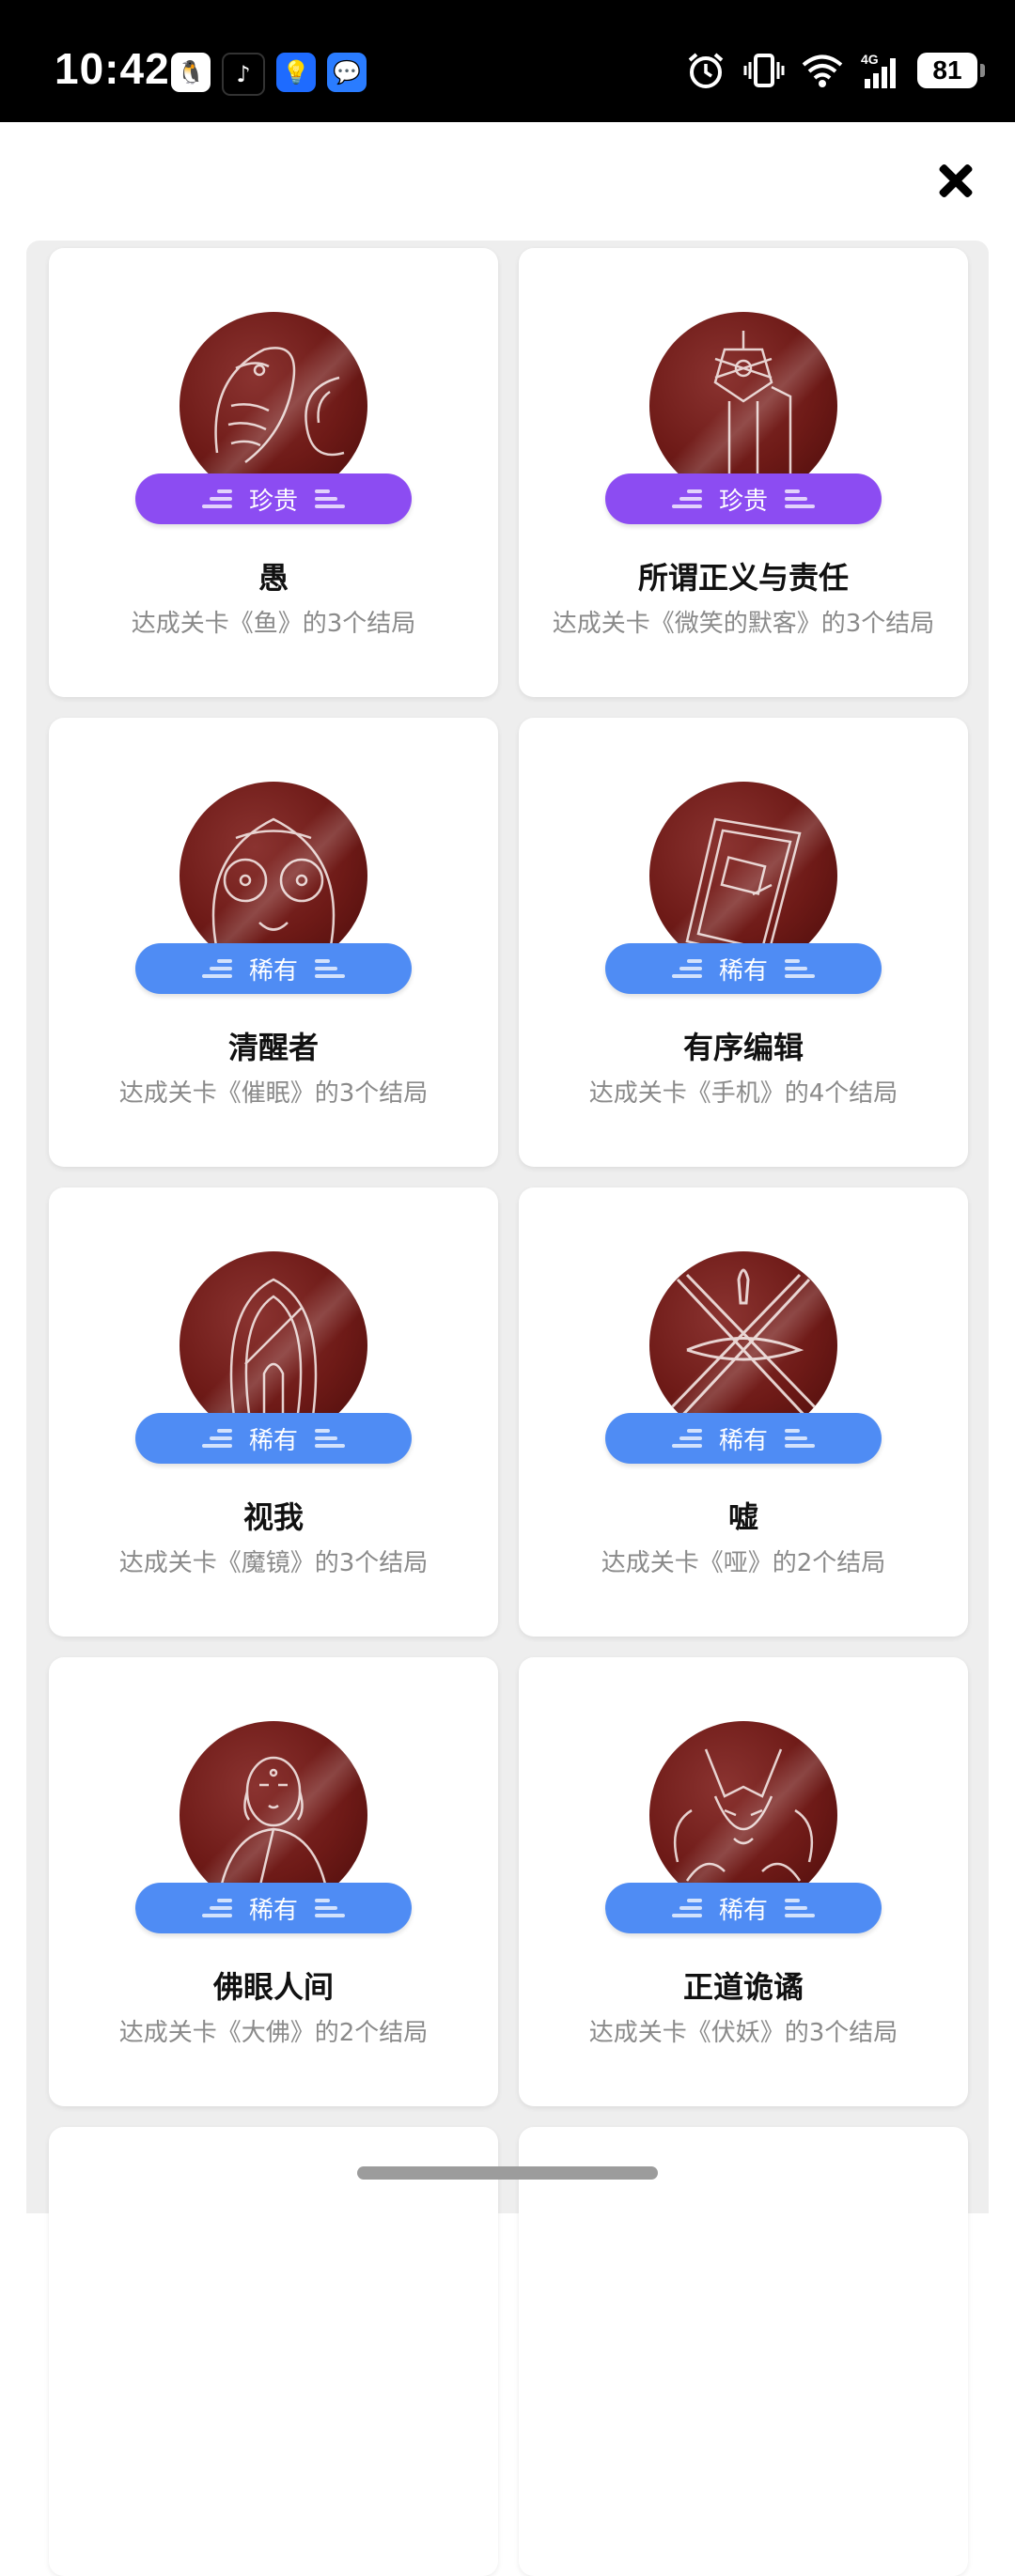 Image resolution: width=1015 pixels, height=2576 pixels. I want to click on tiktok-icon: ♪, so click(243, 74).